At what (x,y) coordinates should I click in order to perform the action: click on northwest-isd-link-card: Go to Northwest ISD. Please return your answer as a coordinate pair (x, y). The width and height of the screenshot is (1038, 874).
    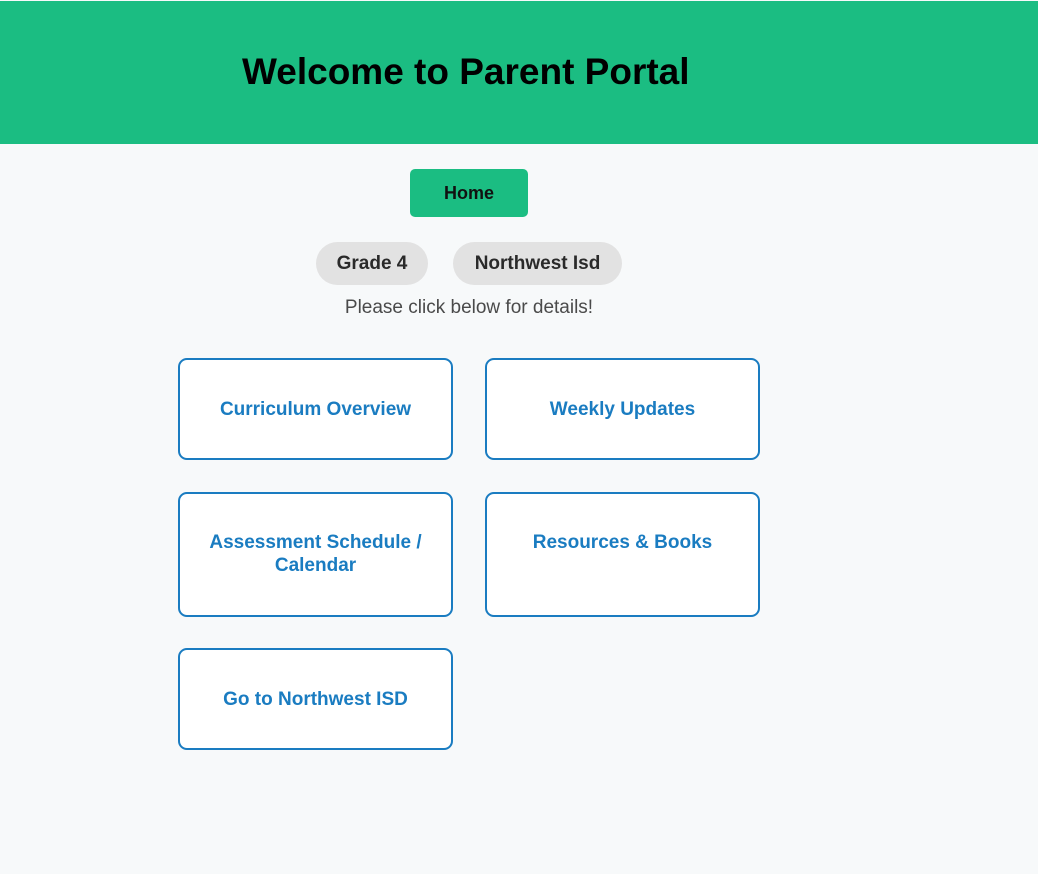
    Looking at the image, I should click on (315, 699).